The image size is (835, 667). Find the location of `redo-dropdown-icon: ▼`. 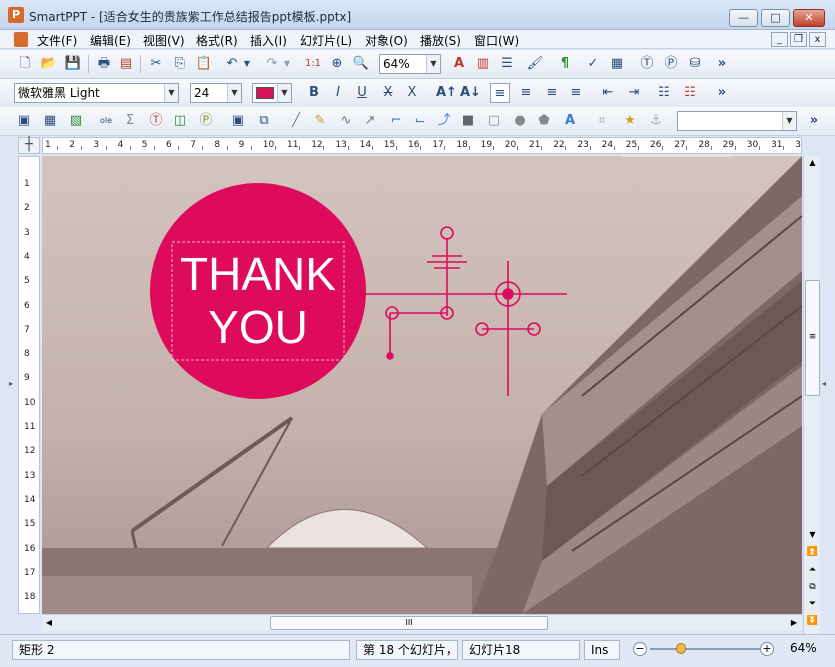

redo-dropdown-icon: ▼ is located at coordinates (287, 64).